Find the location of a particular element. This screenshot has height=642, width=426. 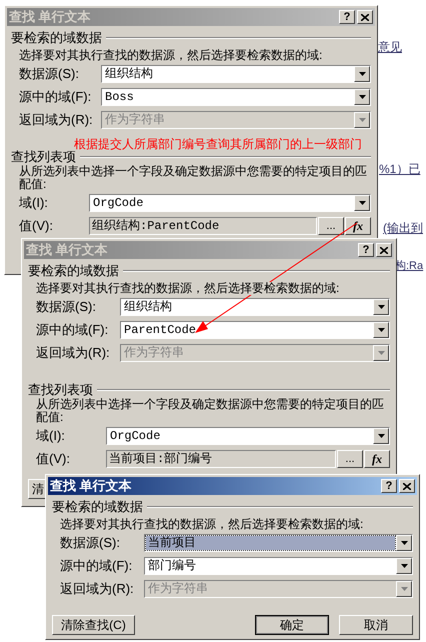

link-text: %1）已 is located at coordinates (399, 169).